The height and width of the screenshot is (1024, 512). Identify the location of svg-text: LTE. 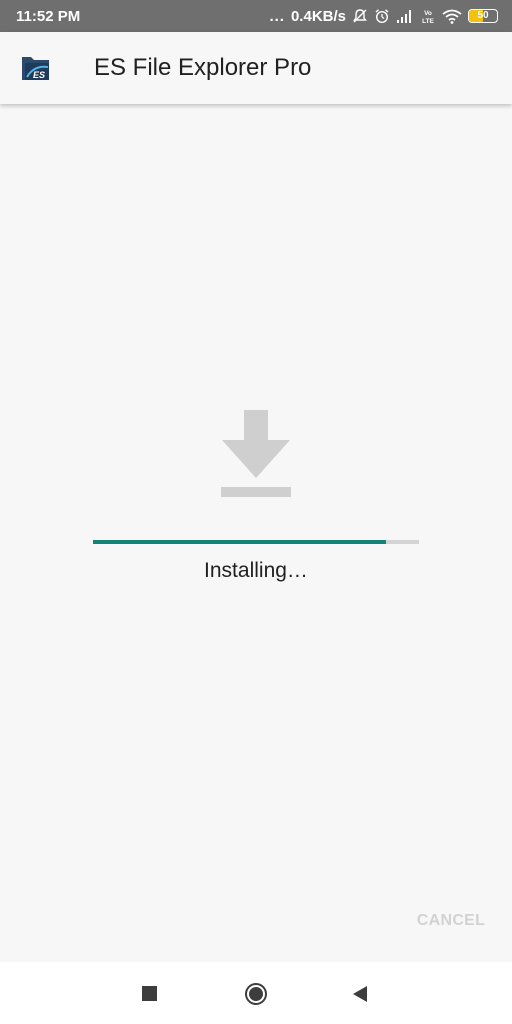
(428, 21).